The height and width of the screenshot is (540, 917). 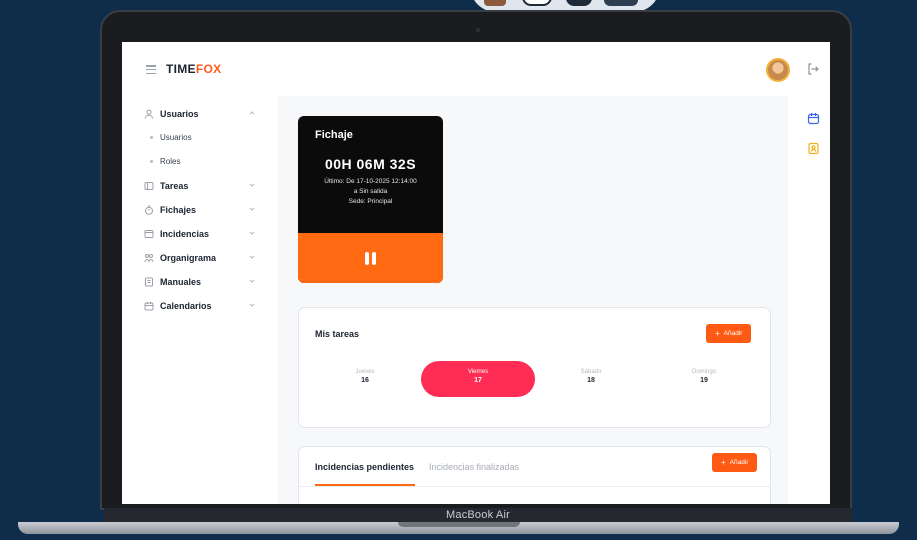 What do you see at coordinates (170, 161) in the screenshot?
I see `sidebar-subitem-label: Roles` at bounding box center [170, 161].